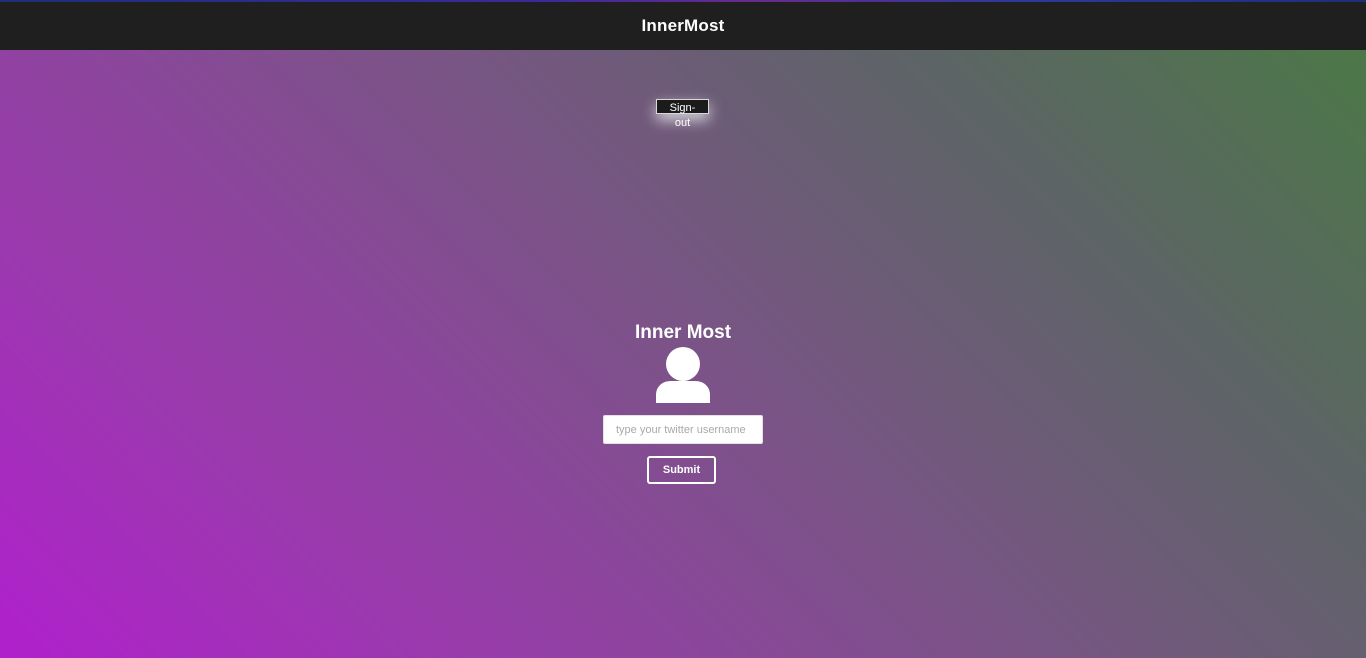  Describe the element at coordinates (682, 114) in the screenshot. I see `sign-out-button: Sign-out` at that location.